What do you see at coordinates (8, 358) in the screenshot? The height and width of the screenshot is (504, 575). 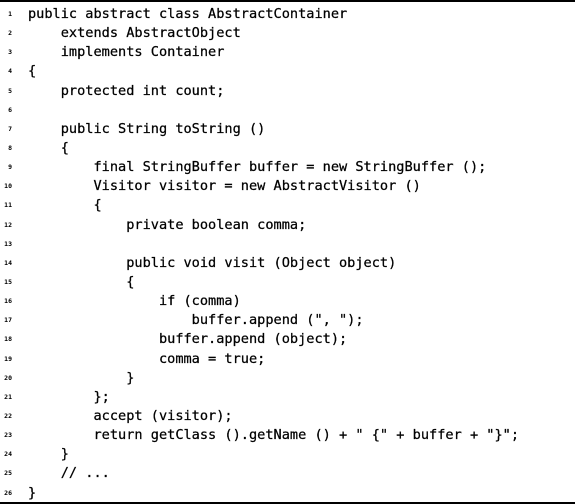 I see `line-number: 19` at bounding box center [8, 358].